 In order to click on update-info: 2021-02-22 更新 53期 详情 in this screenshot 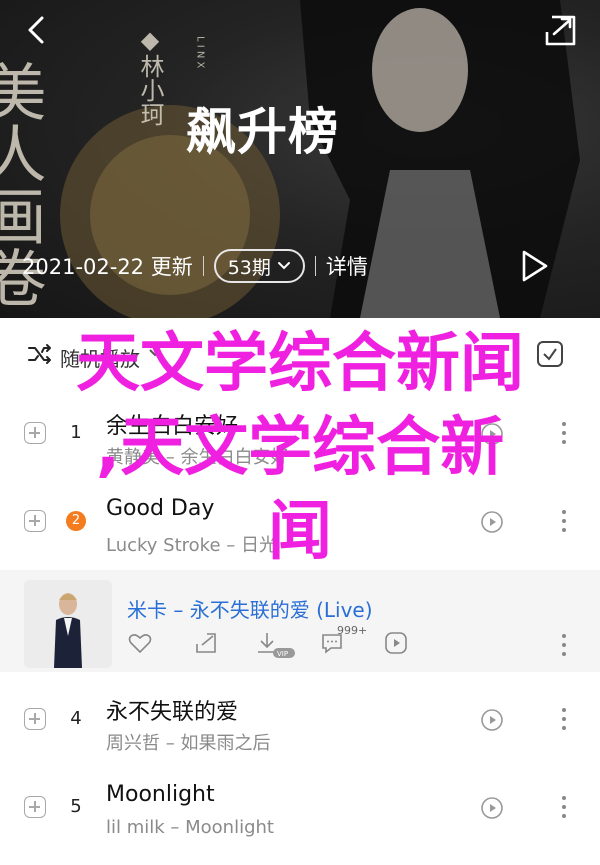, I will do `click(195, 266)`.